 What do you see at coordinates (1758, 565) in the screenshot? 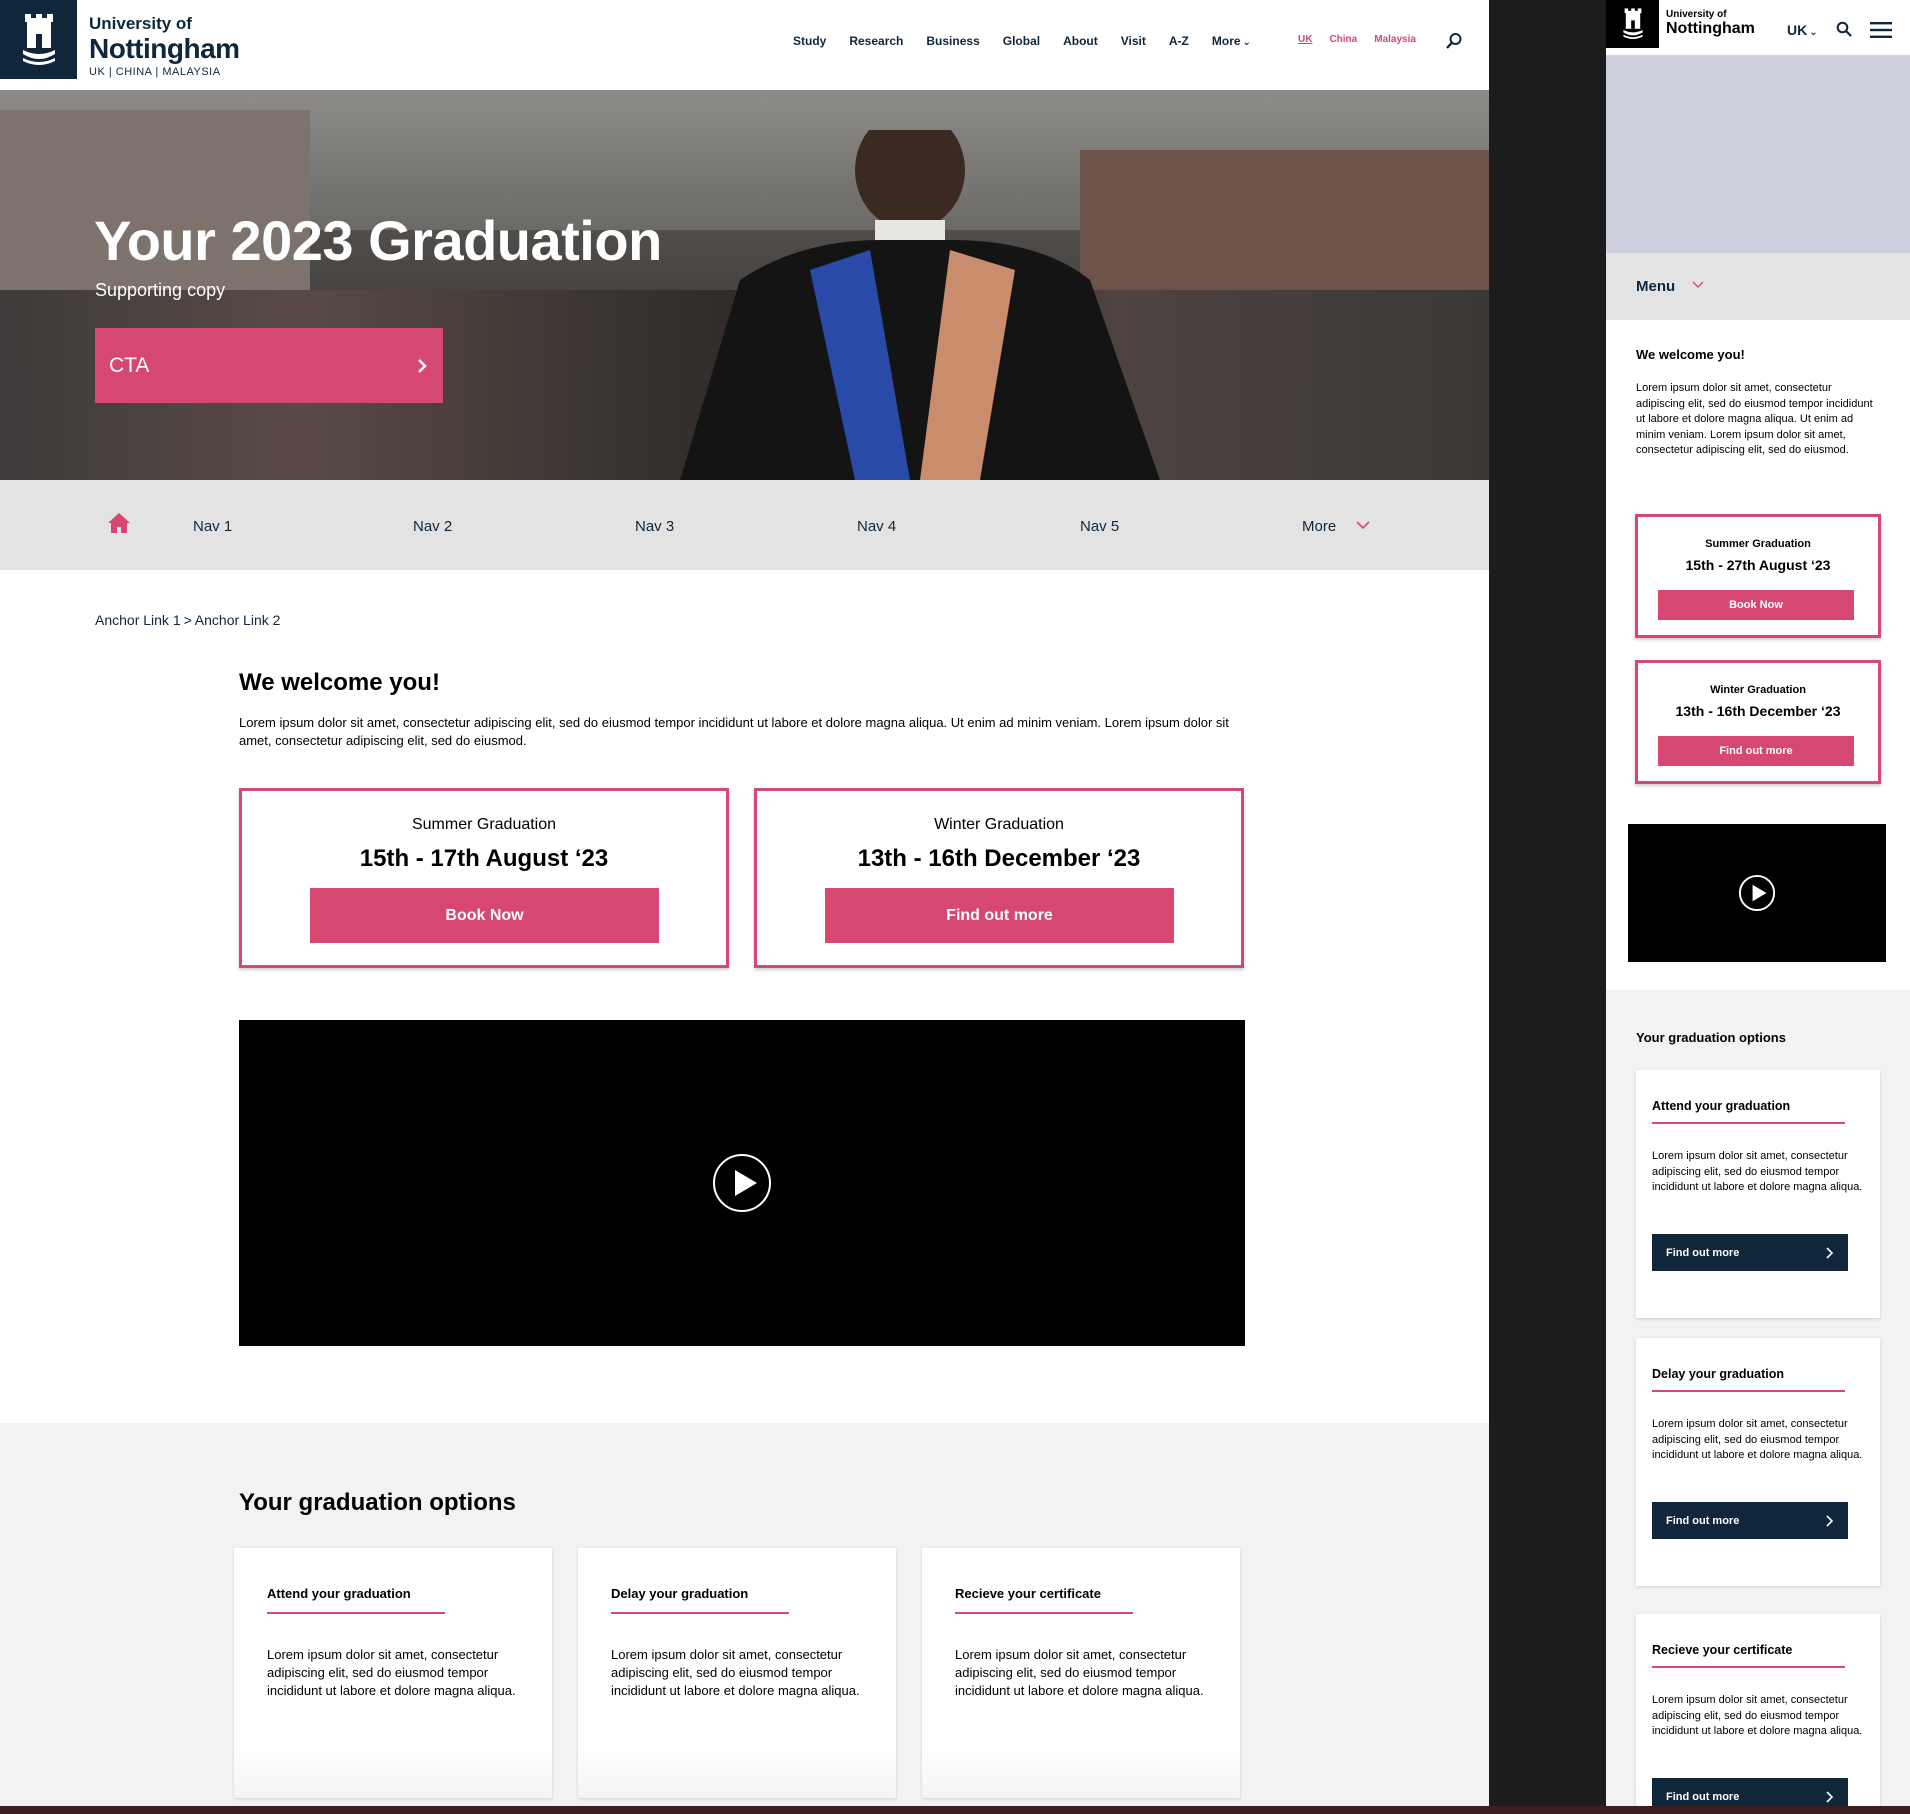
I see `card-date: 15th - 27th August ‘23` at bounding box center [1758, 565].